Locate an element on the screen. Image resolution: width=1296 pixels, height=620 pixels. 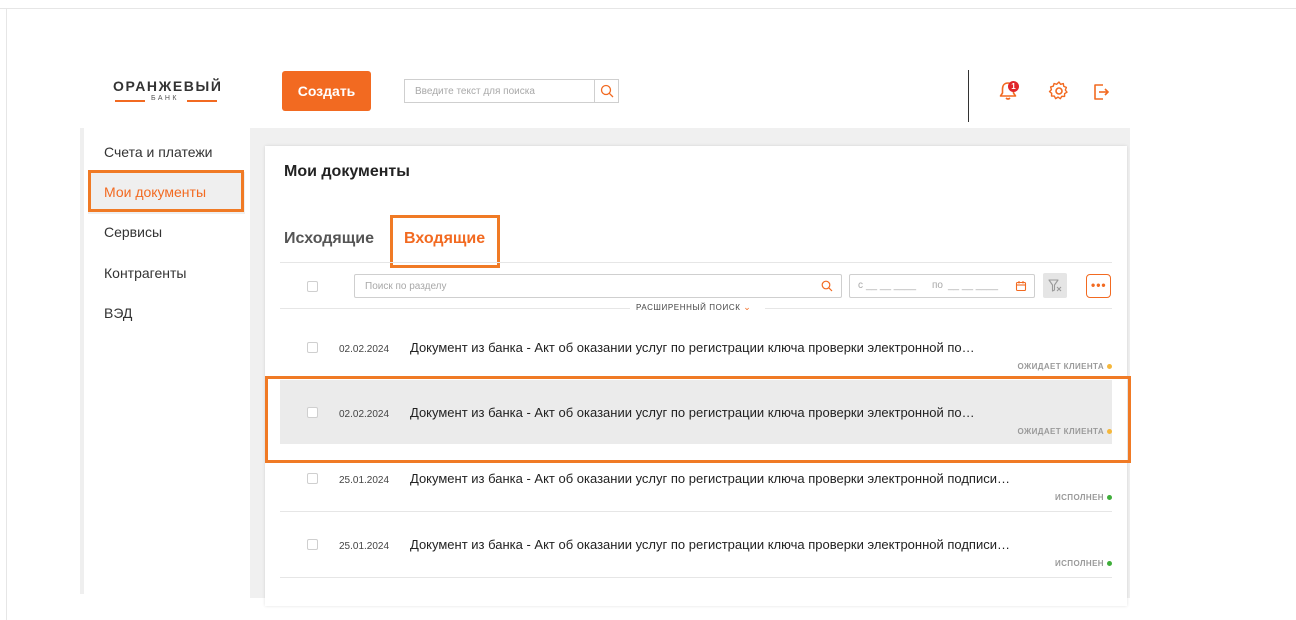
status-label: ОЖИДАЕТ КЛИЕНТА is located at coordinates (1060, 366).